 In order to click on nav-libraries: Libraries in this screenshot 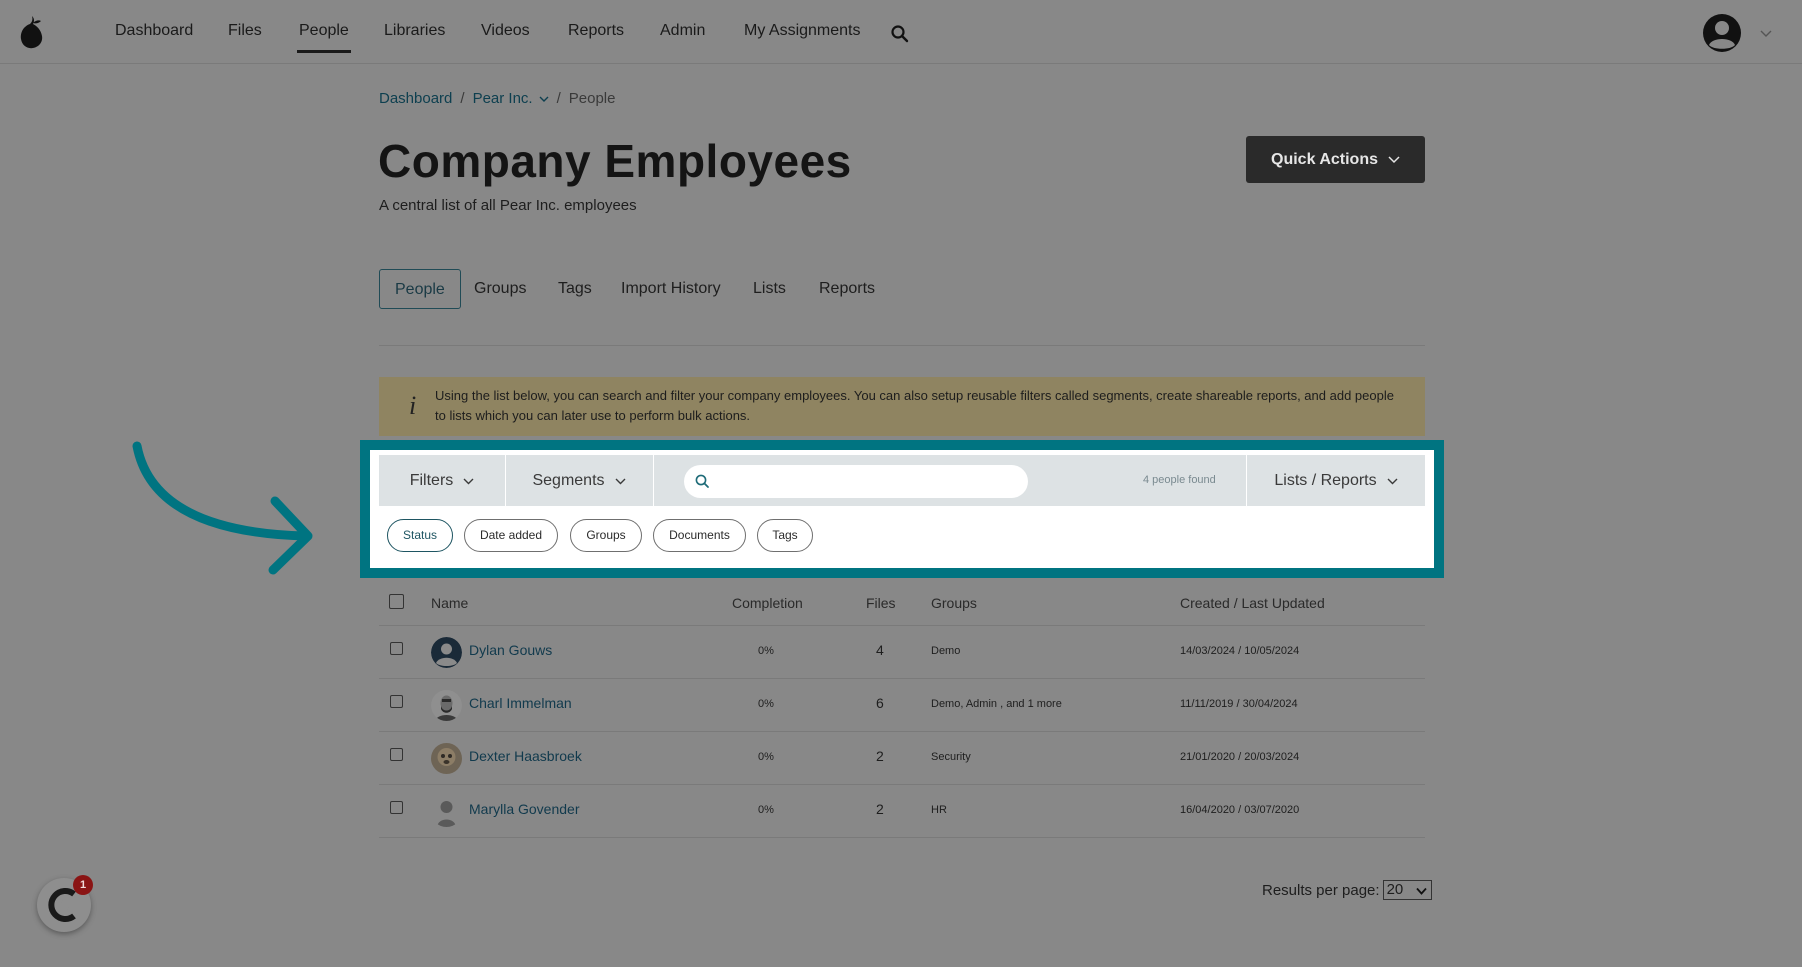, I will do `click(414, 31)`.